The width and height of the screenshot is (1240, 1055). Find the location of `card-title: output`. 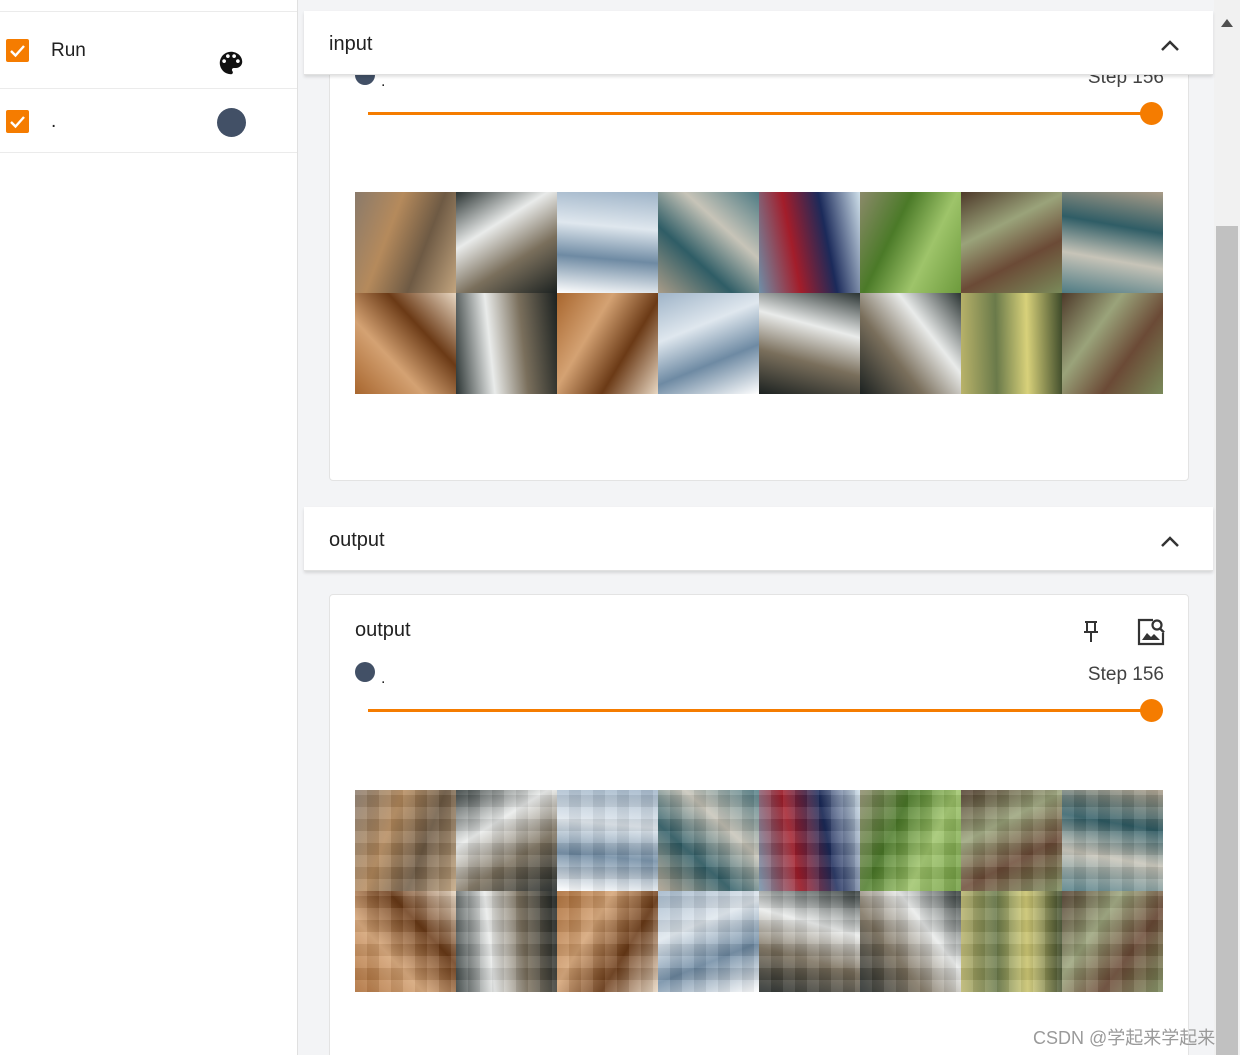

card-title: output is located at coordinates (383, 630).